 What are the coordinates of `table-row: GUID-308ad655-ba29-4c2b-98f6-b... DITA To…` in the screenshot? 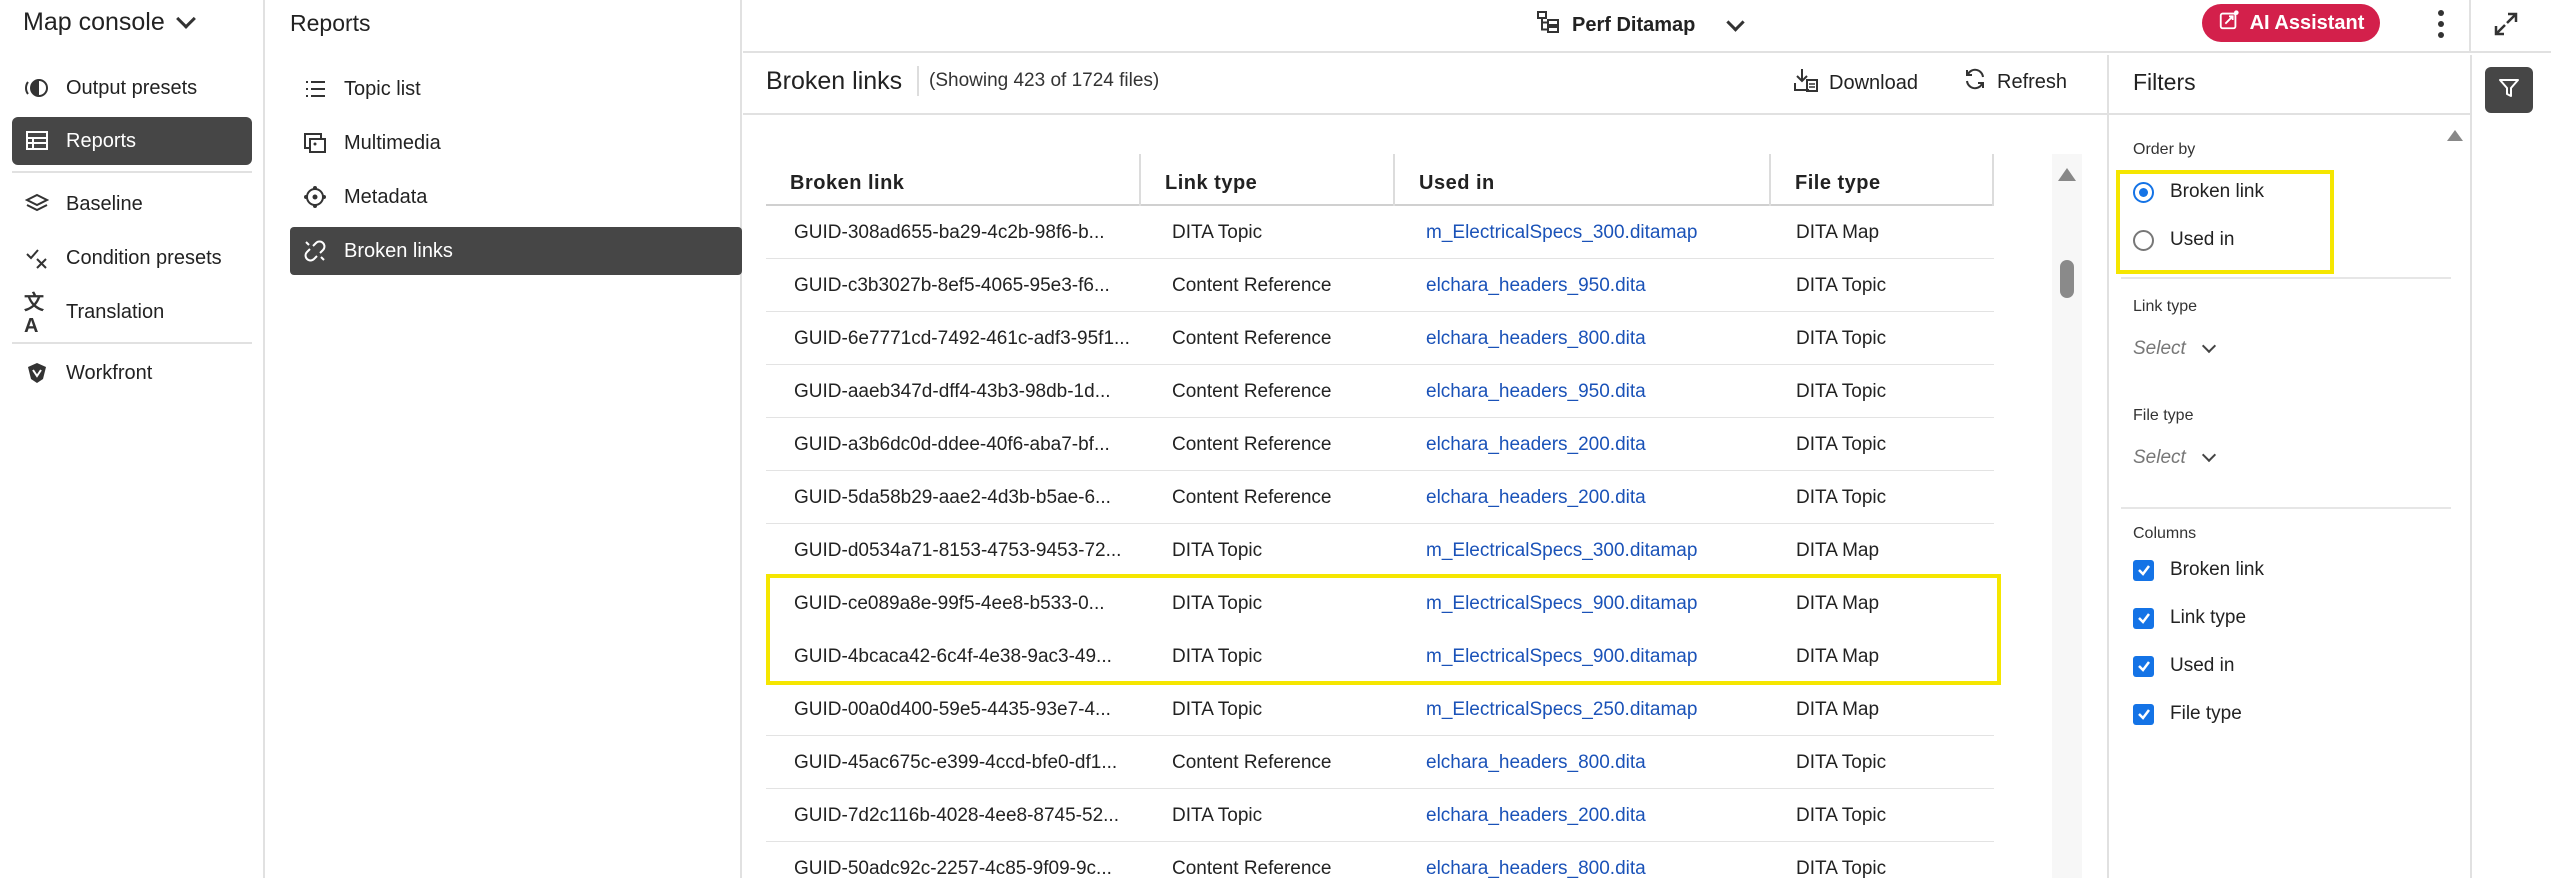 It's located at (1380, 232).